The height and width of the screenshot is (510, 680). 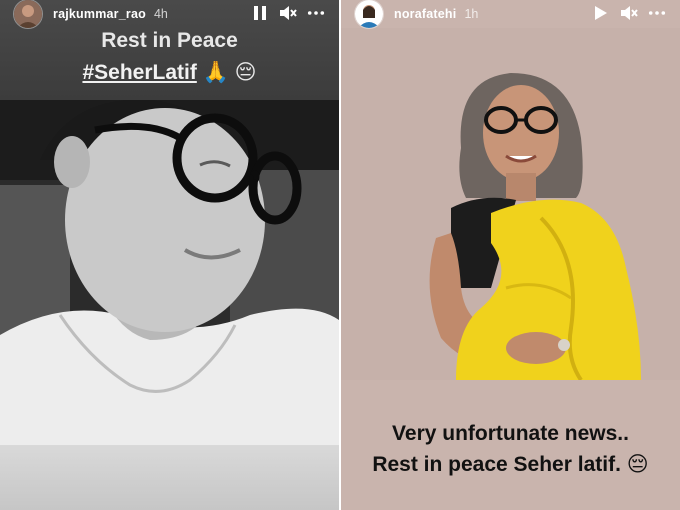 What do you see at coordinates (510, 433) in the screenshot?
I see `caption-line: Very unfortunate news..` at bounding box center [510, 433].